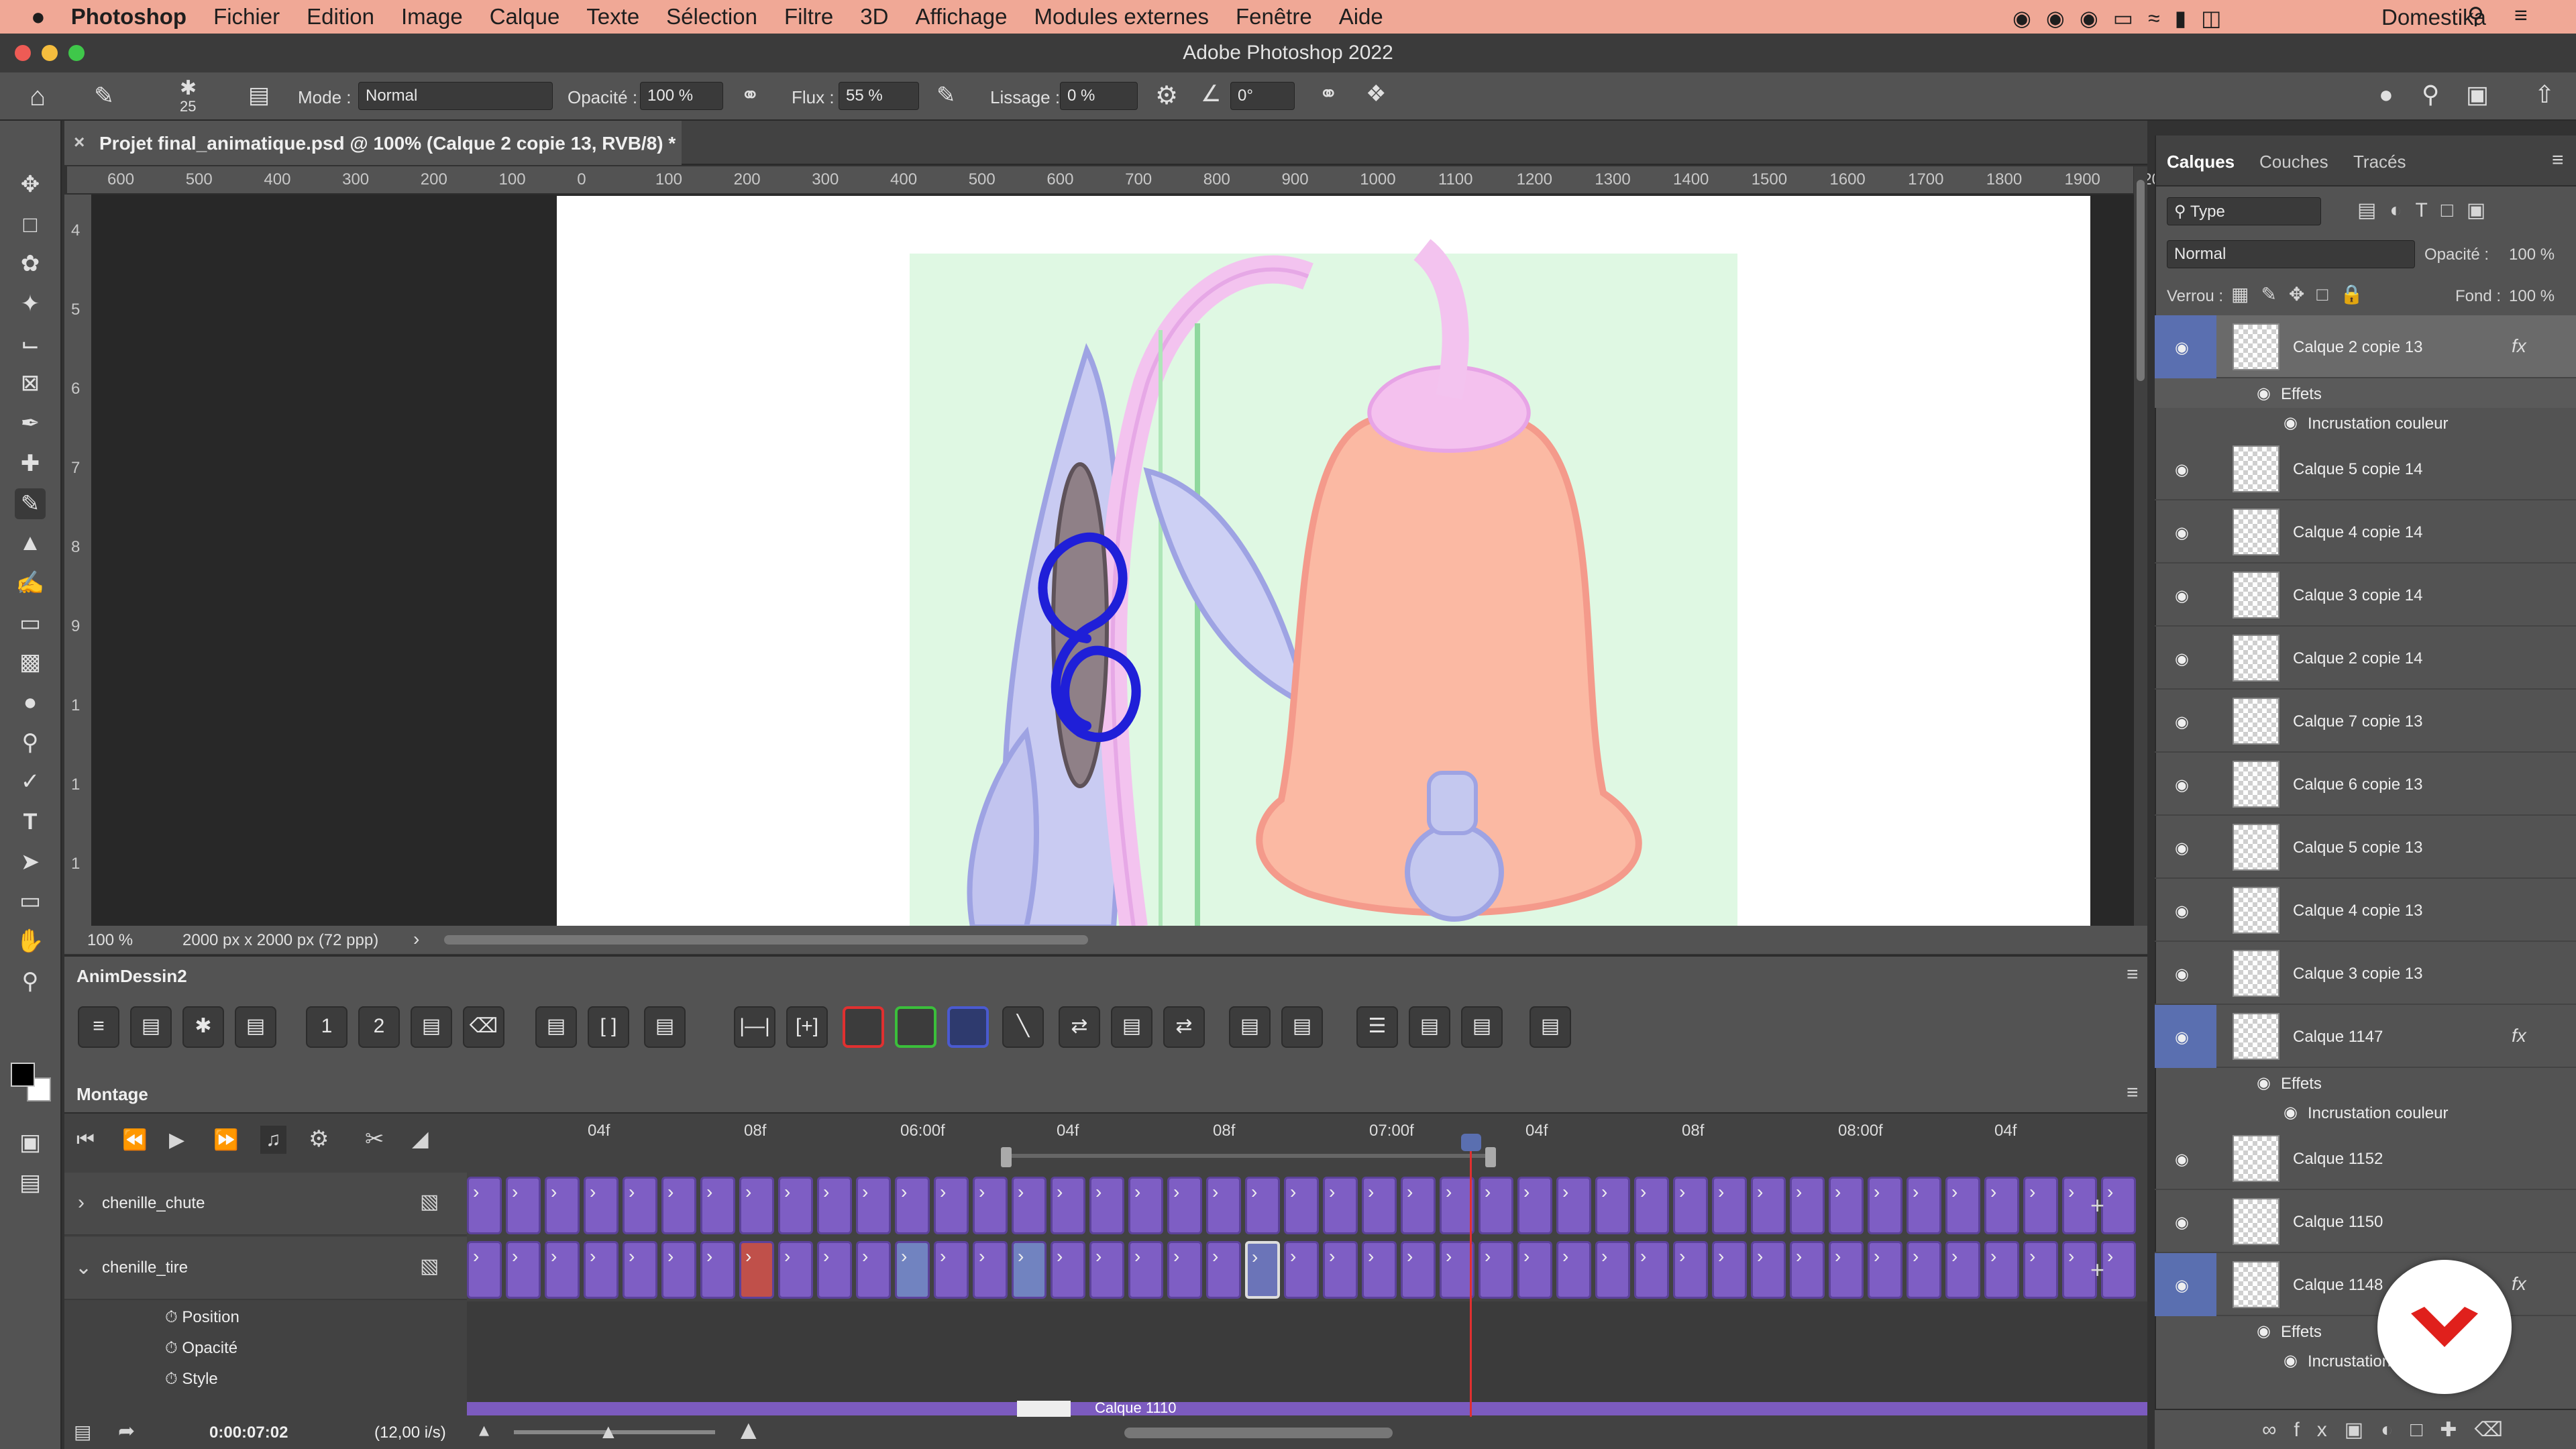 Image resolution: width=2576 pixels, height=1449 pixels. What do you see at coordinates (30, 263) in the screenshot?
I see `lasso-tool-icon: ✿` at bounding box center [30, 263].